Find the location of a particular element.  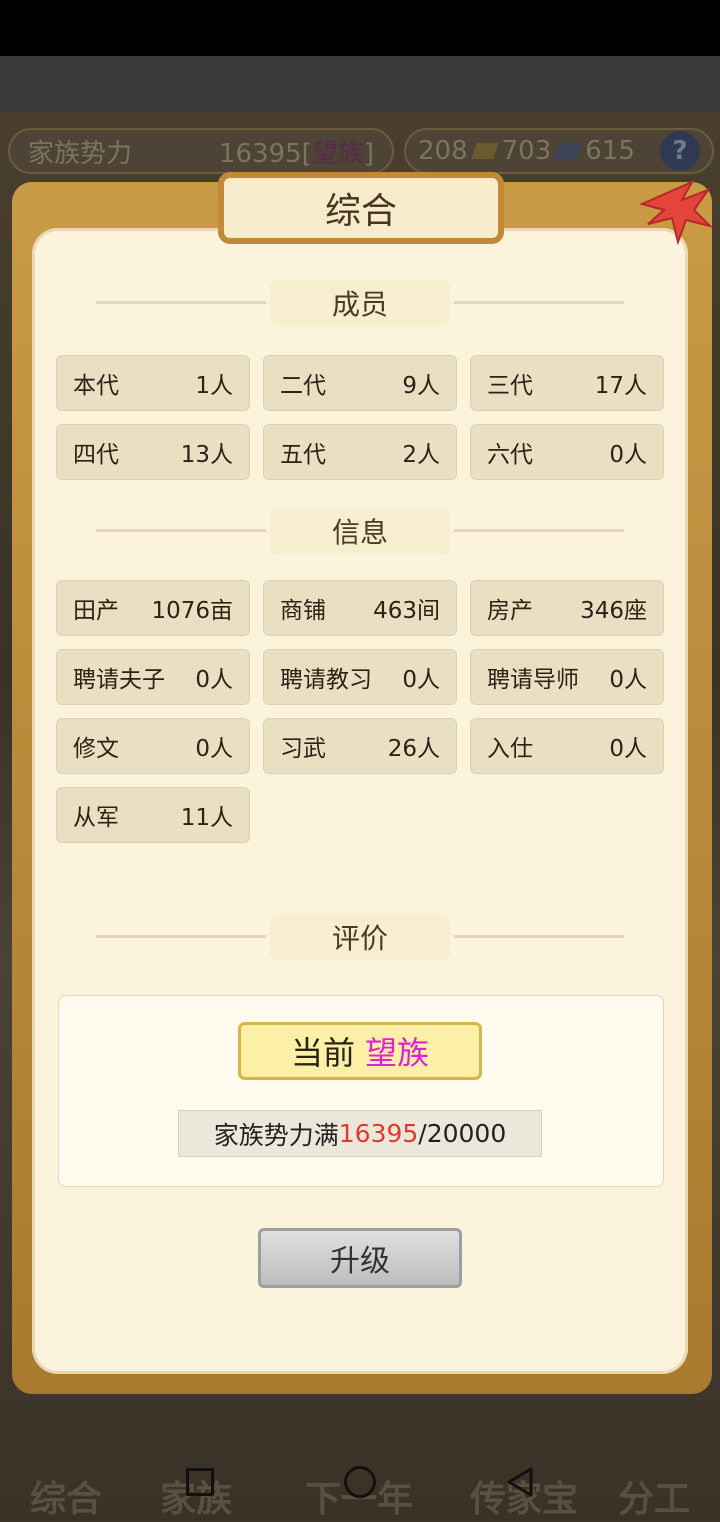

resource-3-value: 615 is located at coordinates (610, 151).